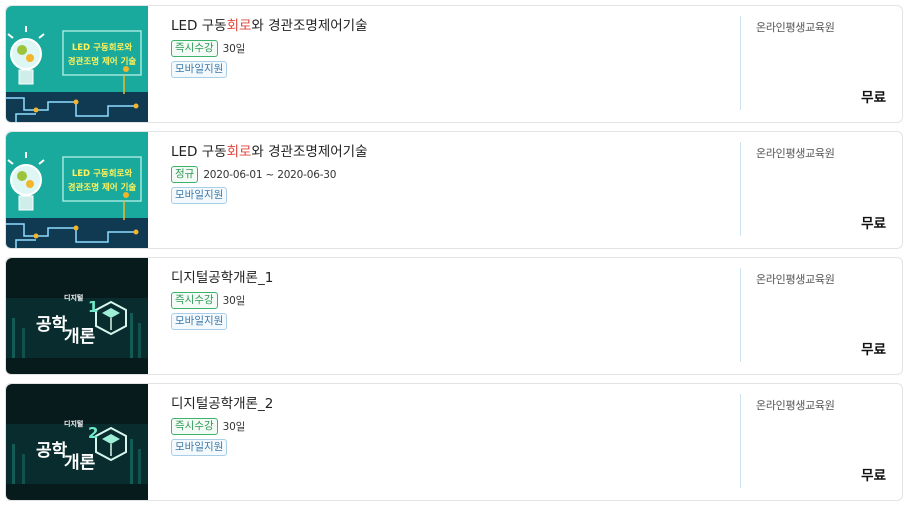 The width and height of the screenshot is (922, 509). What do you see at coordinates (93, 433) in the screenshot?
I see `thumbnail-number: 2` at bounding box center [93, 433].